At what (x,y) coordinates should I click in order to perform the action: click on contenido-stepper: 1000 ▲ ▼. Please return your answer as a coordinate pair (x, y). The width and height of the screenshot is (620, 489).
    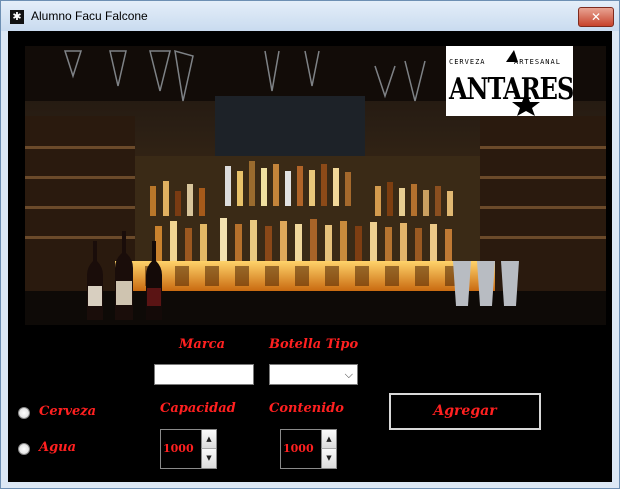
    Looking at the image, I should click on (308, 449).